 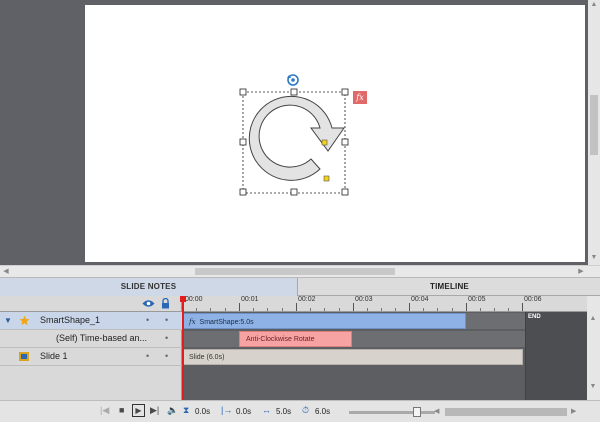 I want to click on bottom-panel-tabs: SLIDE NOTES TIMELINE, so click(x=300, y=286).